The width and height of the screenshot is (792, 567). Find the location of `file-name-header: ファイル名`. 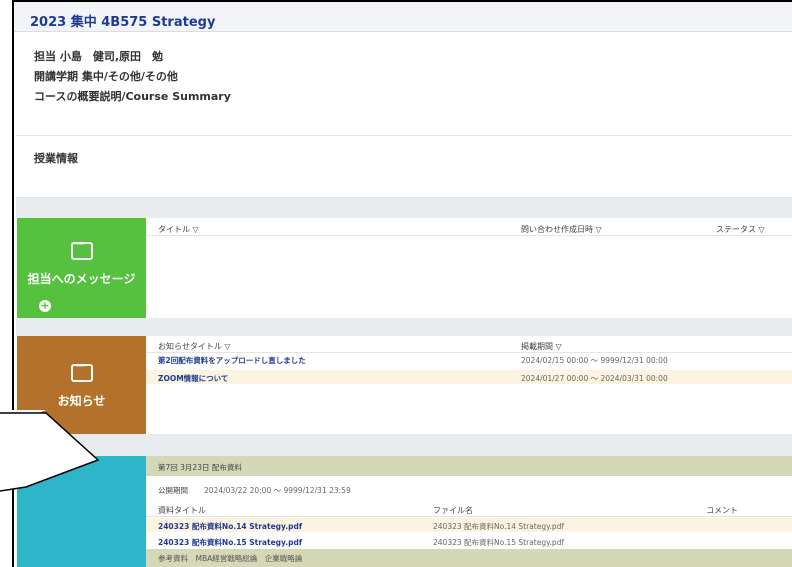

file-name-header: ファイル名 is located at coordinates (453, 510).